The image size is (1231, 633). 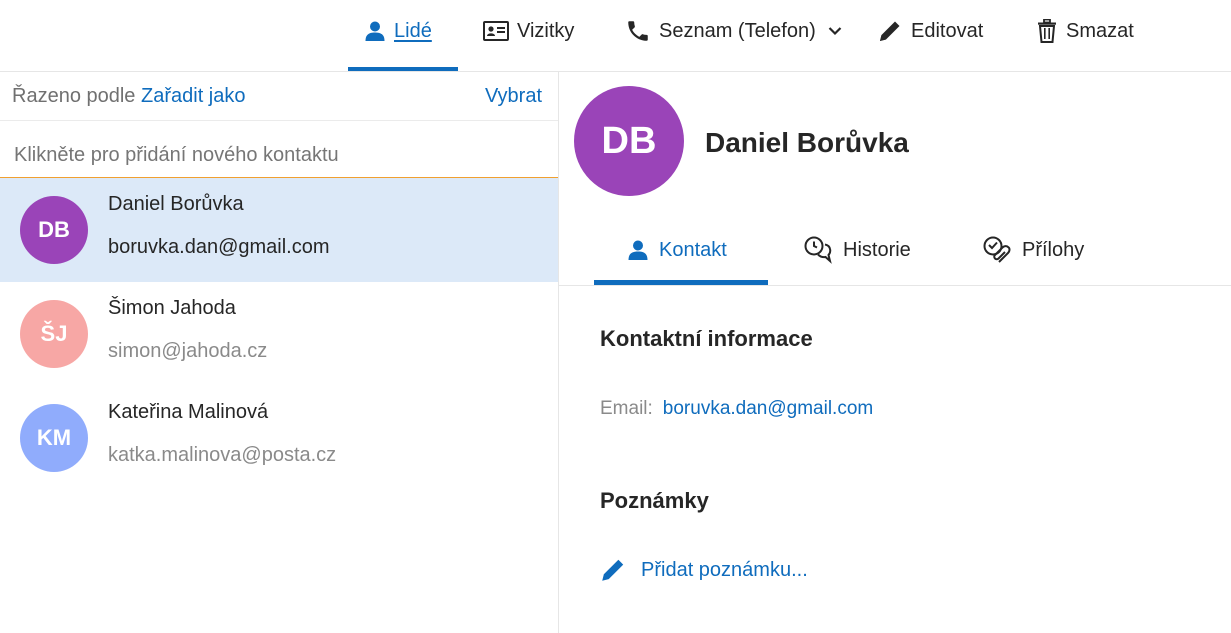 What do you see at coordinates (807, 142) in the screenshot?
I see `detail-name: Daniel Borůvka` at bounding box center [807, 142].